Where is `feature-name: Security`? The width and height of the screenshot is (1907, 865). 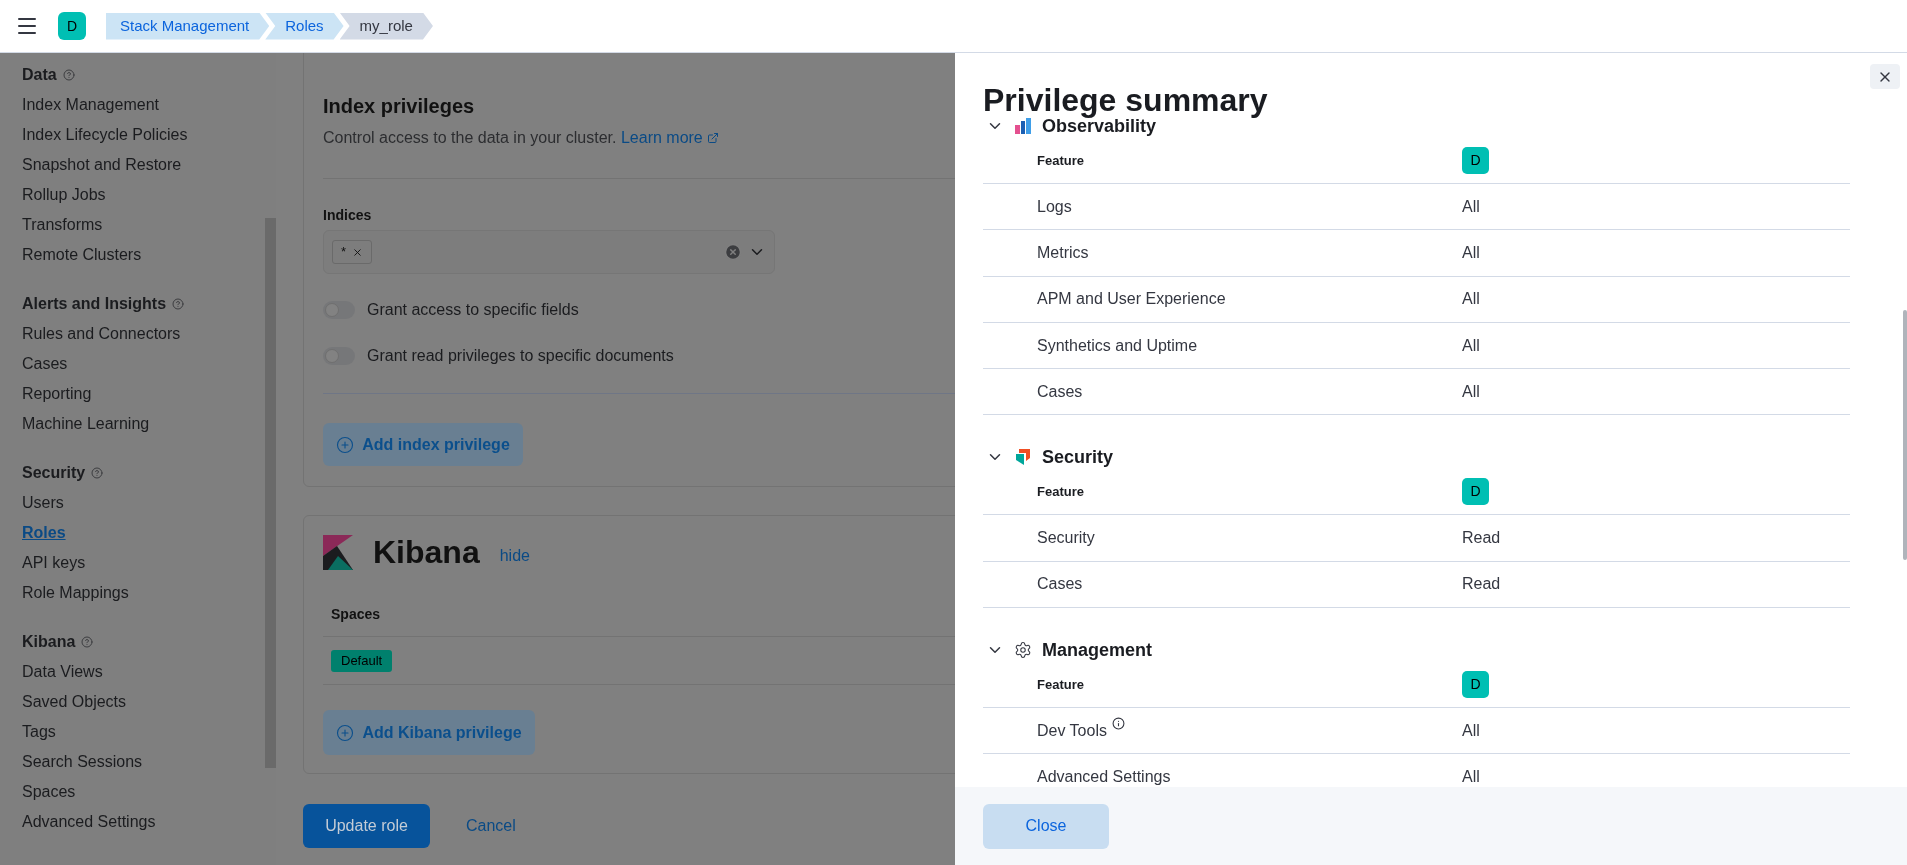
feature-name: Security is located at coordinates (1066, 538).